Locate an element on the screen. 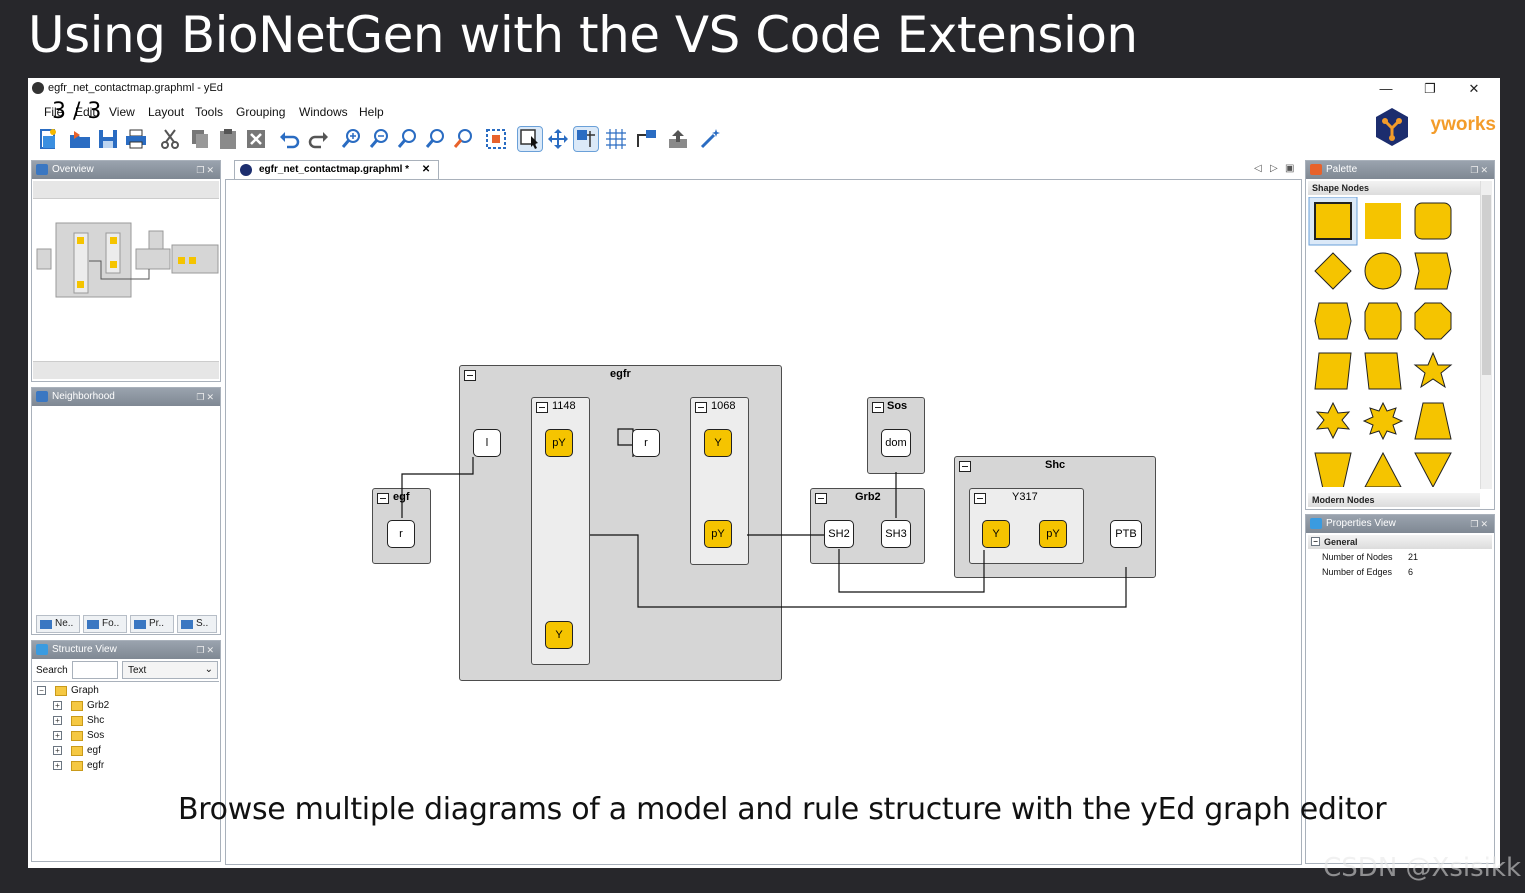 This screenshot has height=893, width=1525. scroll-thumb is located at coordinates (1486, 285).